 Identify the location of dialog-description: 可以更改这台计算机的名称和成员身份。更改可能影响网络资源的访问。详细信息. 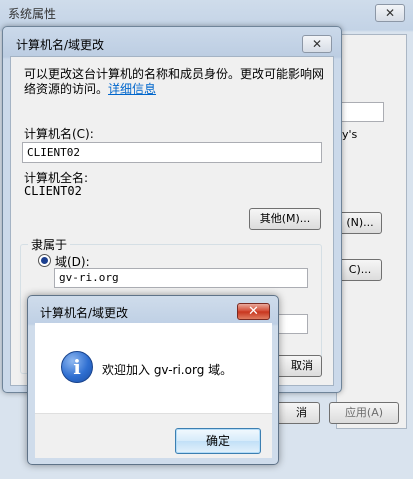
(176, 82).